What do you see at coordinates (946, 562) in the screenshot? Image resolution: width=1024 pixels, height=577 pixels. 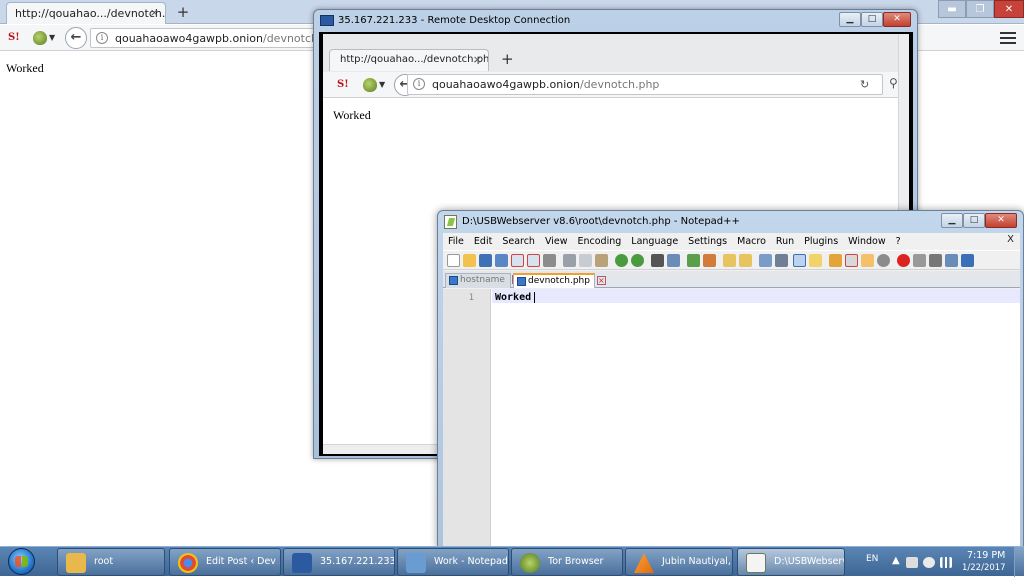 I see `network-signal-icon` at bounding box center [946, 562].